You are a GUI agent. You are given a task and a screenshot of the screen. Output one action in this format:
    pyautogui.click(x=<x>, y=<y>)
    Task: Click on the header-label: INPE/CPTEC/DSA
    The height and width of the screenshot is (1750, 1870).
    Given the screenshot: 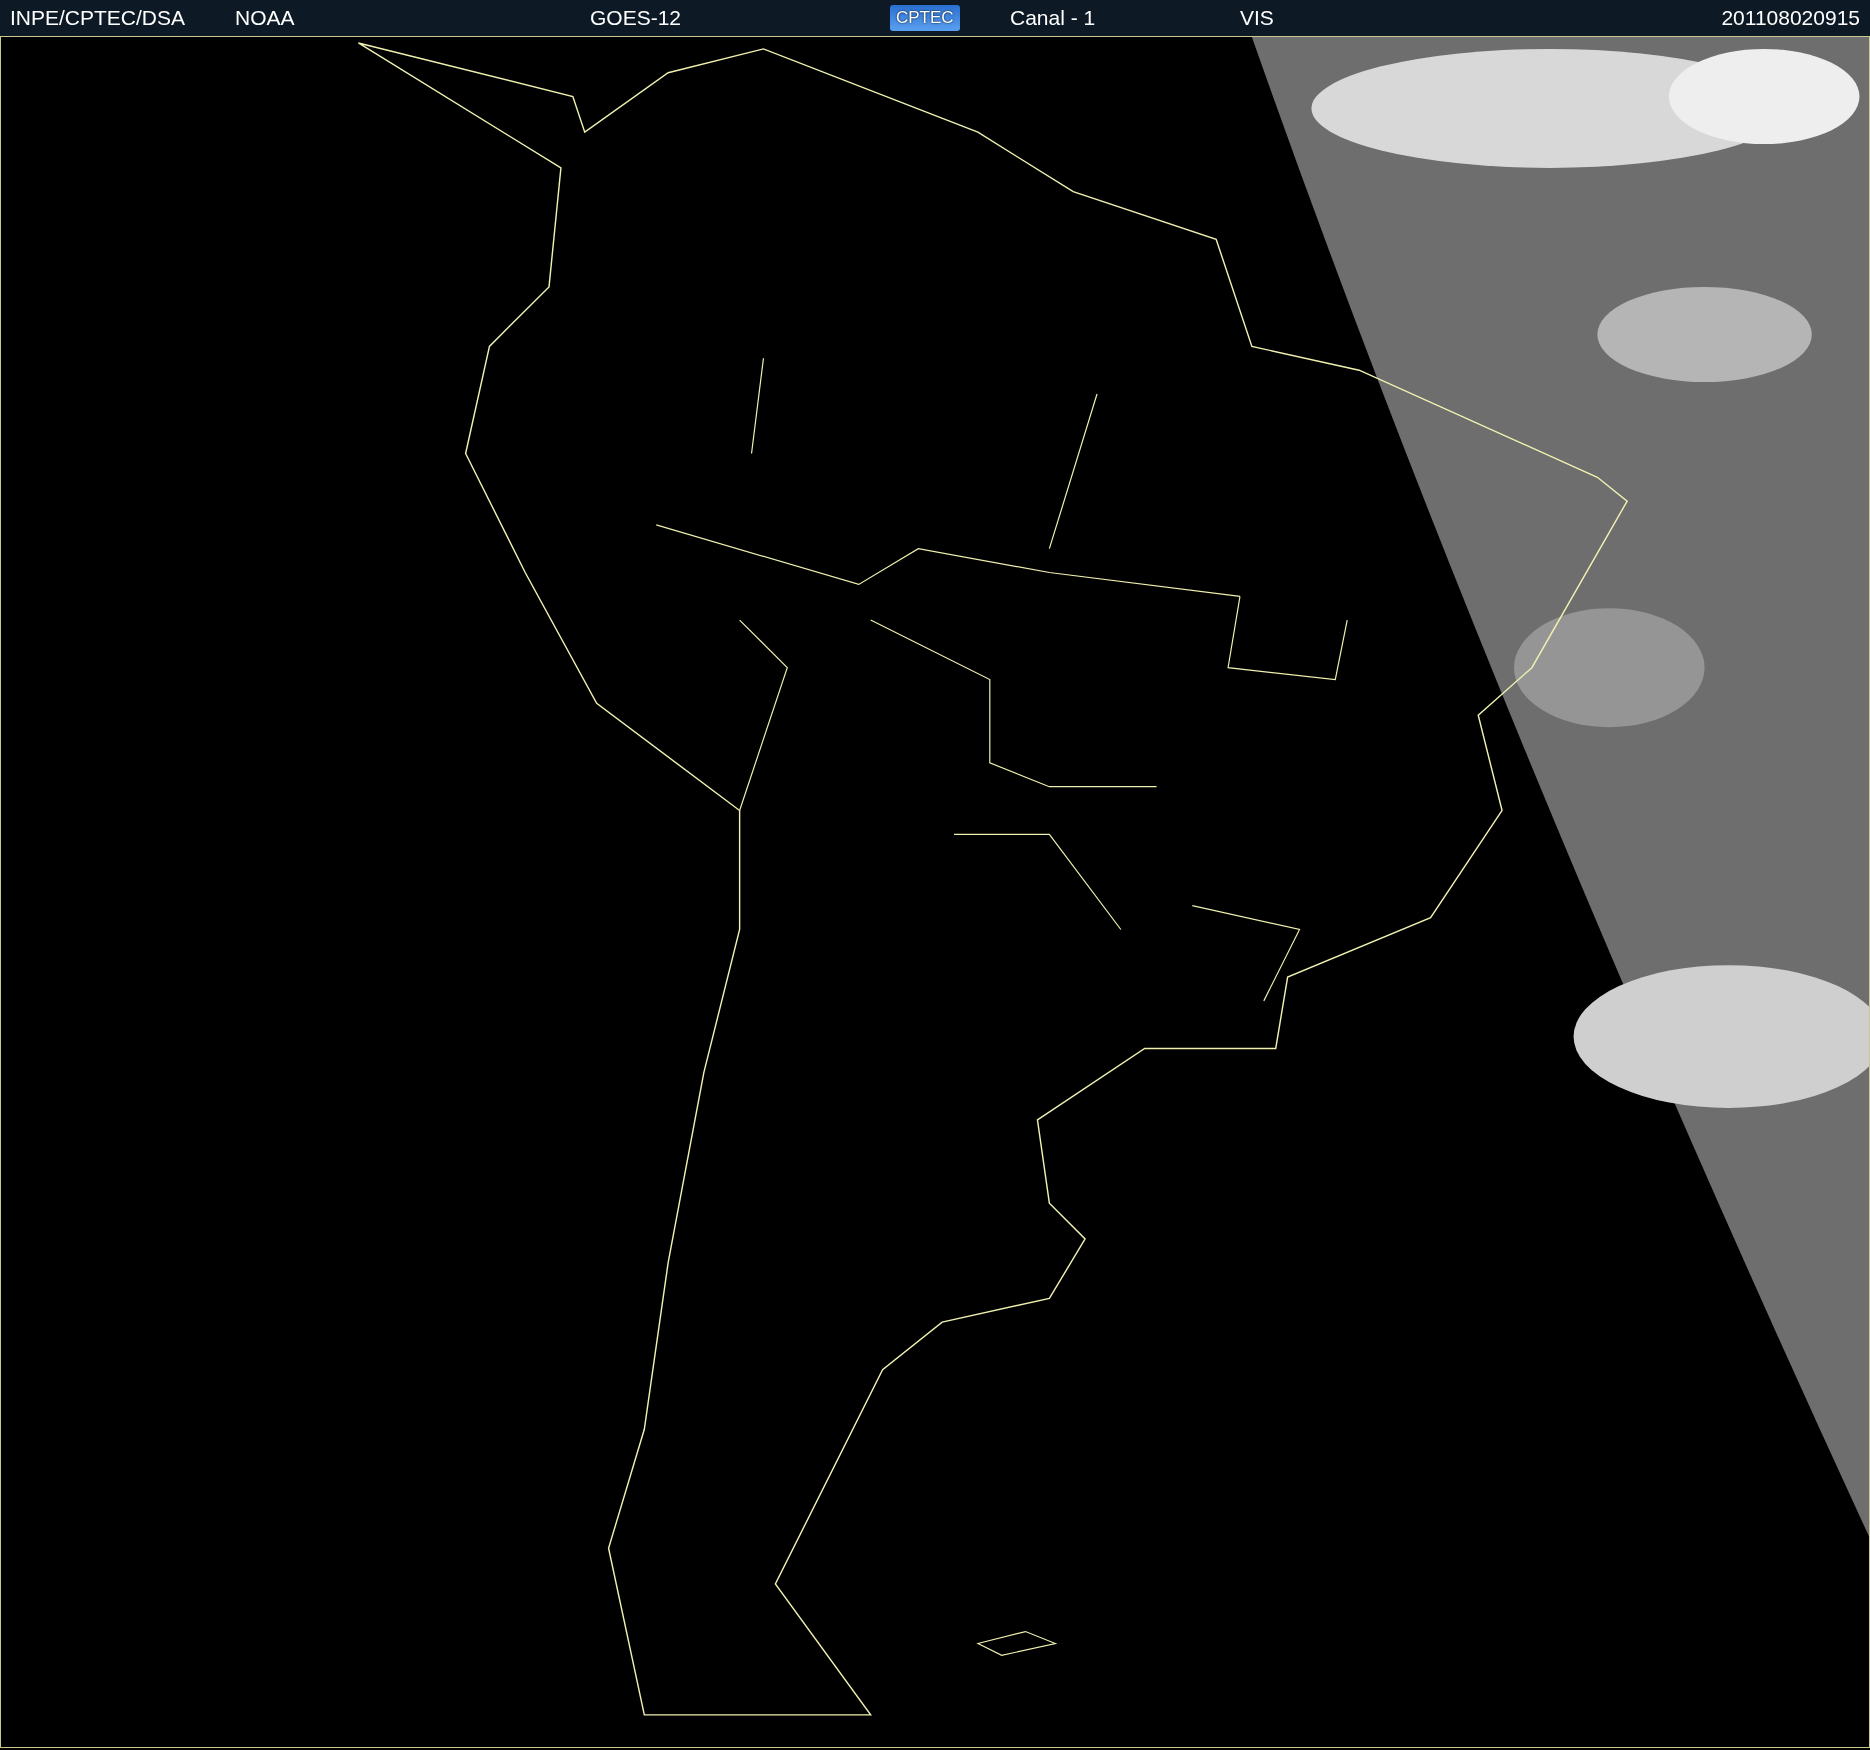 What is the action you would take?
    pyautogui.click(x=98, y=18)
    